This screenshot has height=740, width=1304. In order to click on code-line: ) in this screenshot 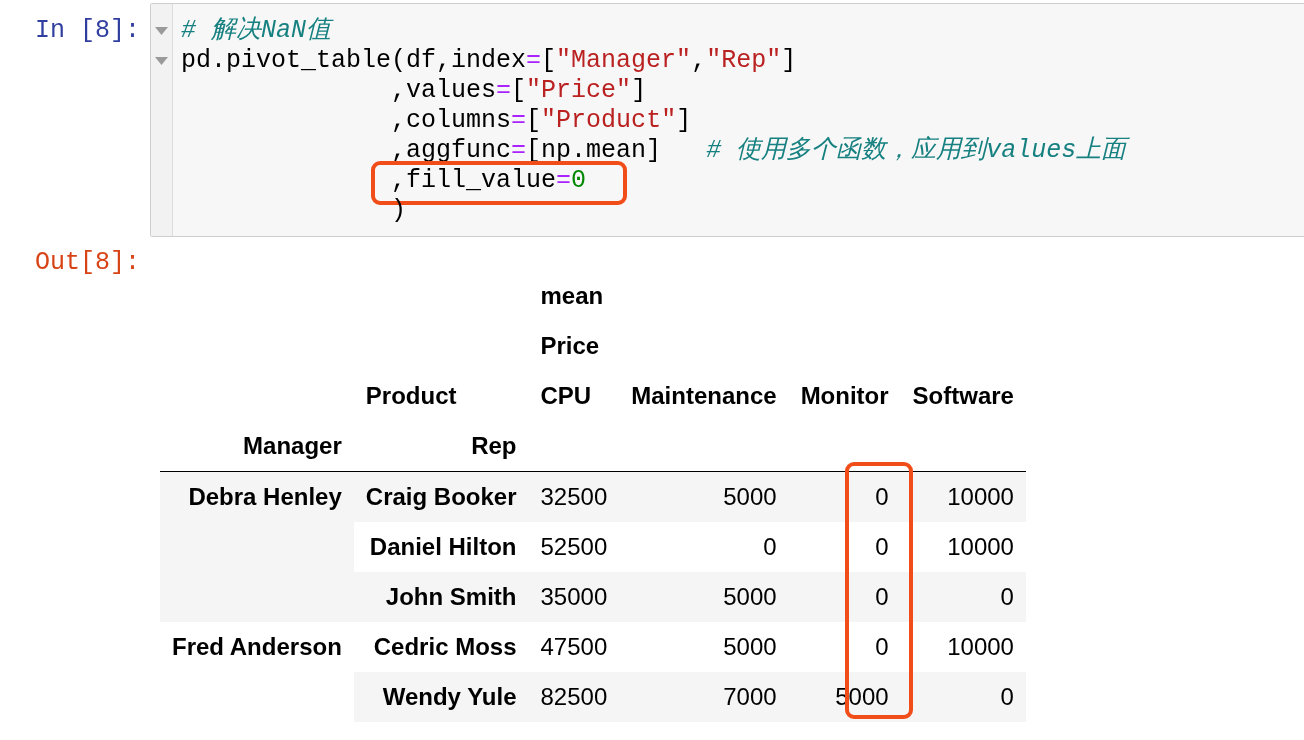, I will do `click(399, 211)`.